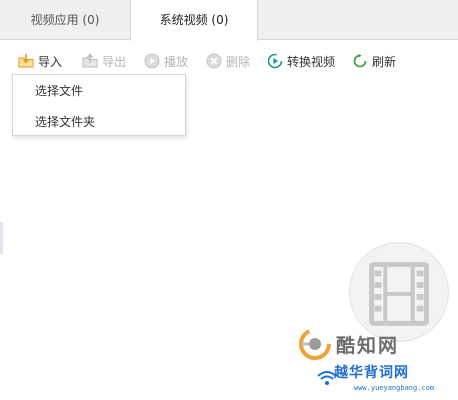 The image size is (458, 400). I want to click on export-label: 导出, so click(114, 61).